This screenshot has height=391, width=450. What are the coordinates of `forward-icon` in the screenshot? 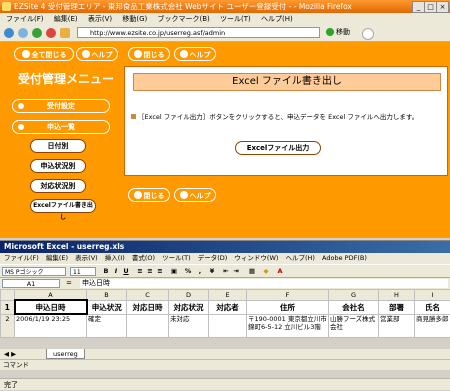 It's located at (23, 33).